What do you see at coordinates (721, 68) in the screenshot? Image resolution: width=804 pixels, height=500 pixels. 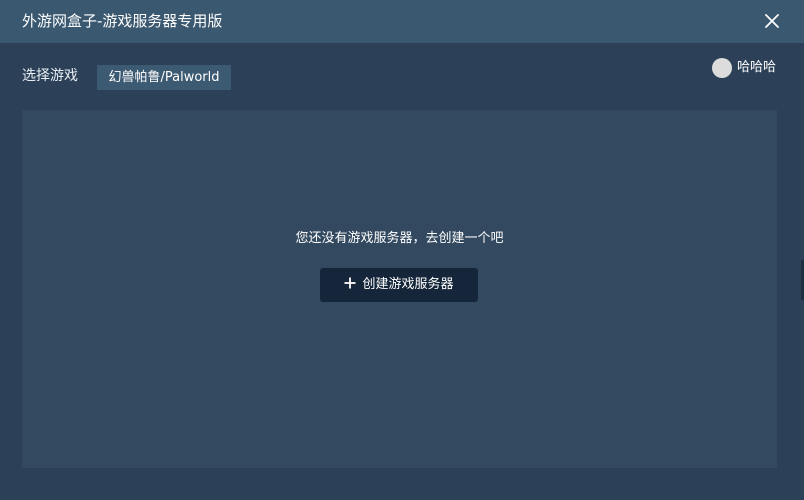 I see `avatar` at bounding box center [721, 68].